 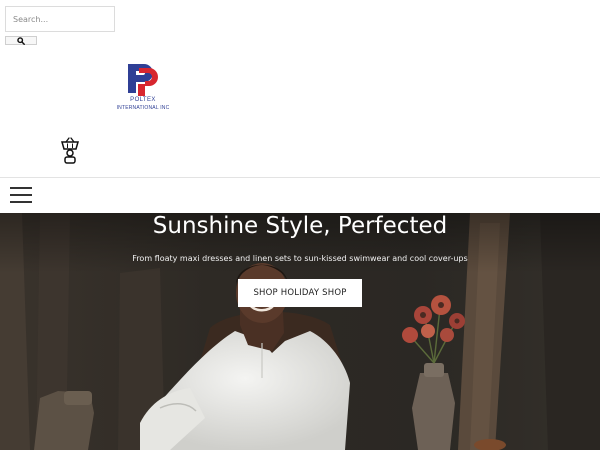 What do you see at coordinates (60, 19) in the screenshot?
I see `search-input` at bounding box center [60, 19].